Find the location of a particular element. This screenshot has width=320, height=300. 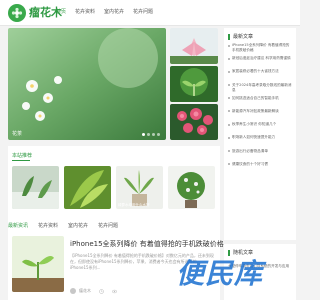

carousel-dots is located at coordinates (150, 134).